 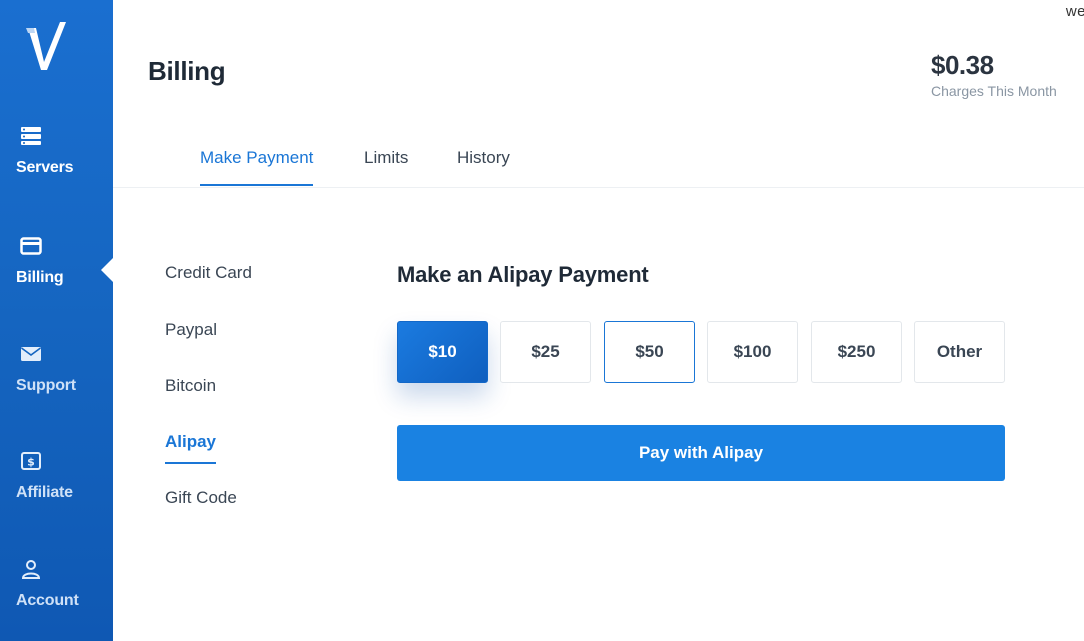 What do you see at coordinates (47, 600) in the screenshot?
I see `sidebar-item-label: Account` at bounding box center [47, 600].